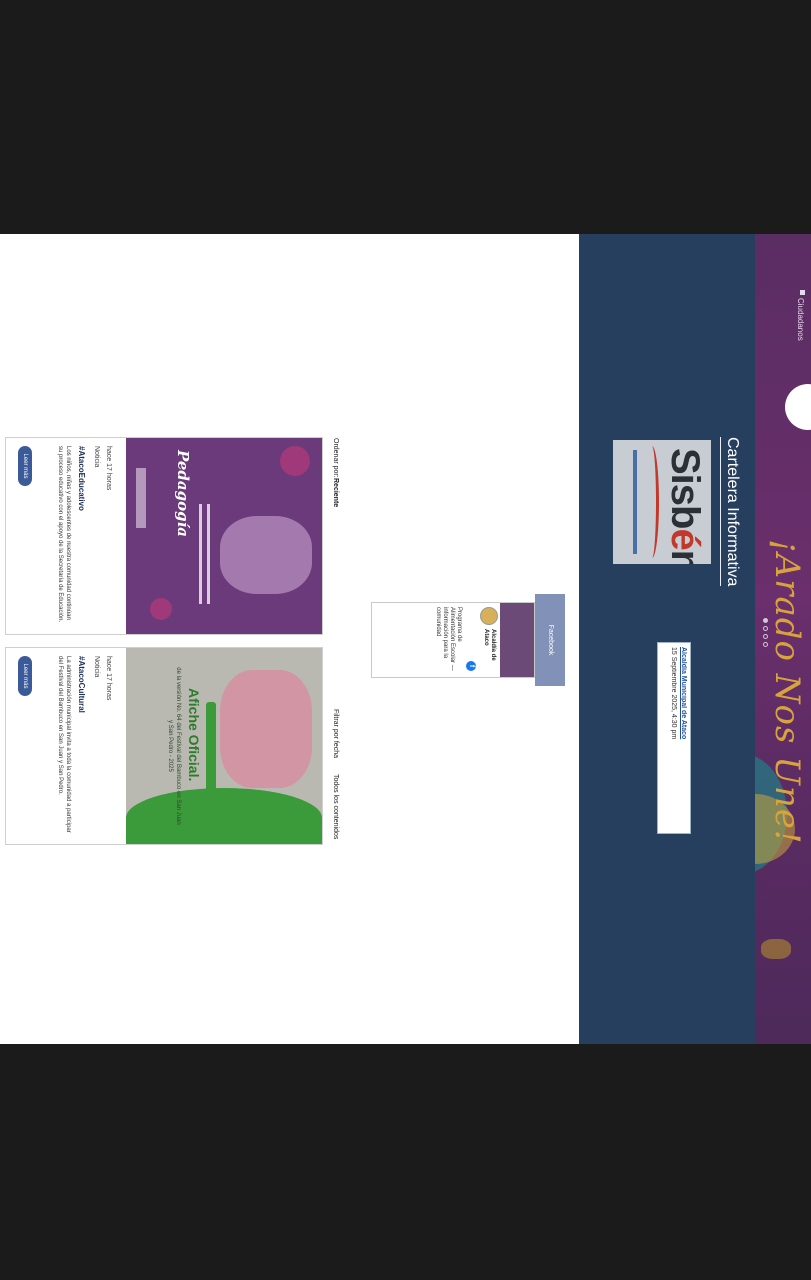 The width and height of the screenshot is (811, 1280). Describe the element at coordinates (489, 616) in the screenshot. I see `facebook-avatar` at that location.